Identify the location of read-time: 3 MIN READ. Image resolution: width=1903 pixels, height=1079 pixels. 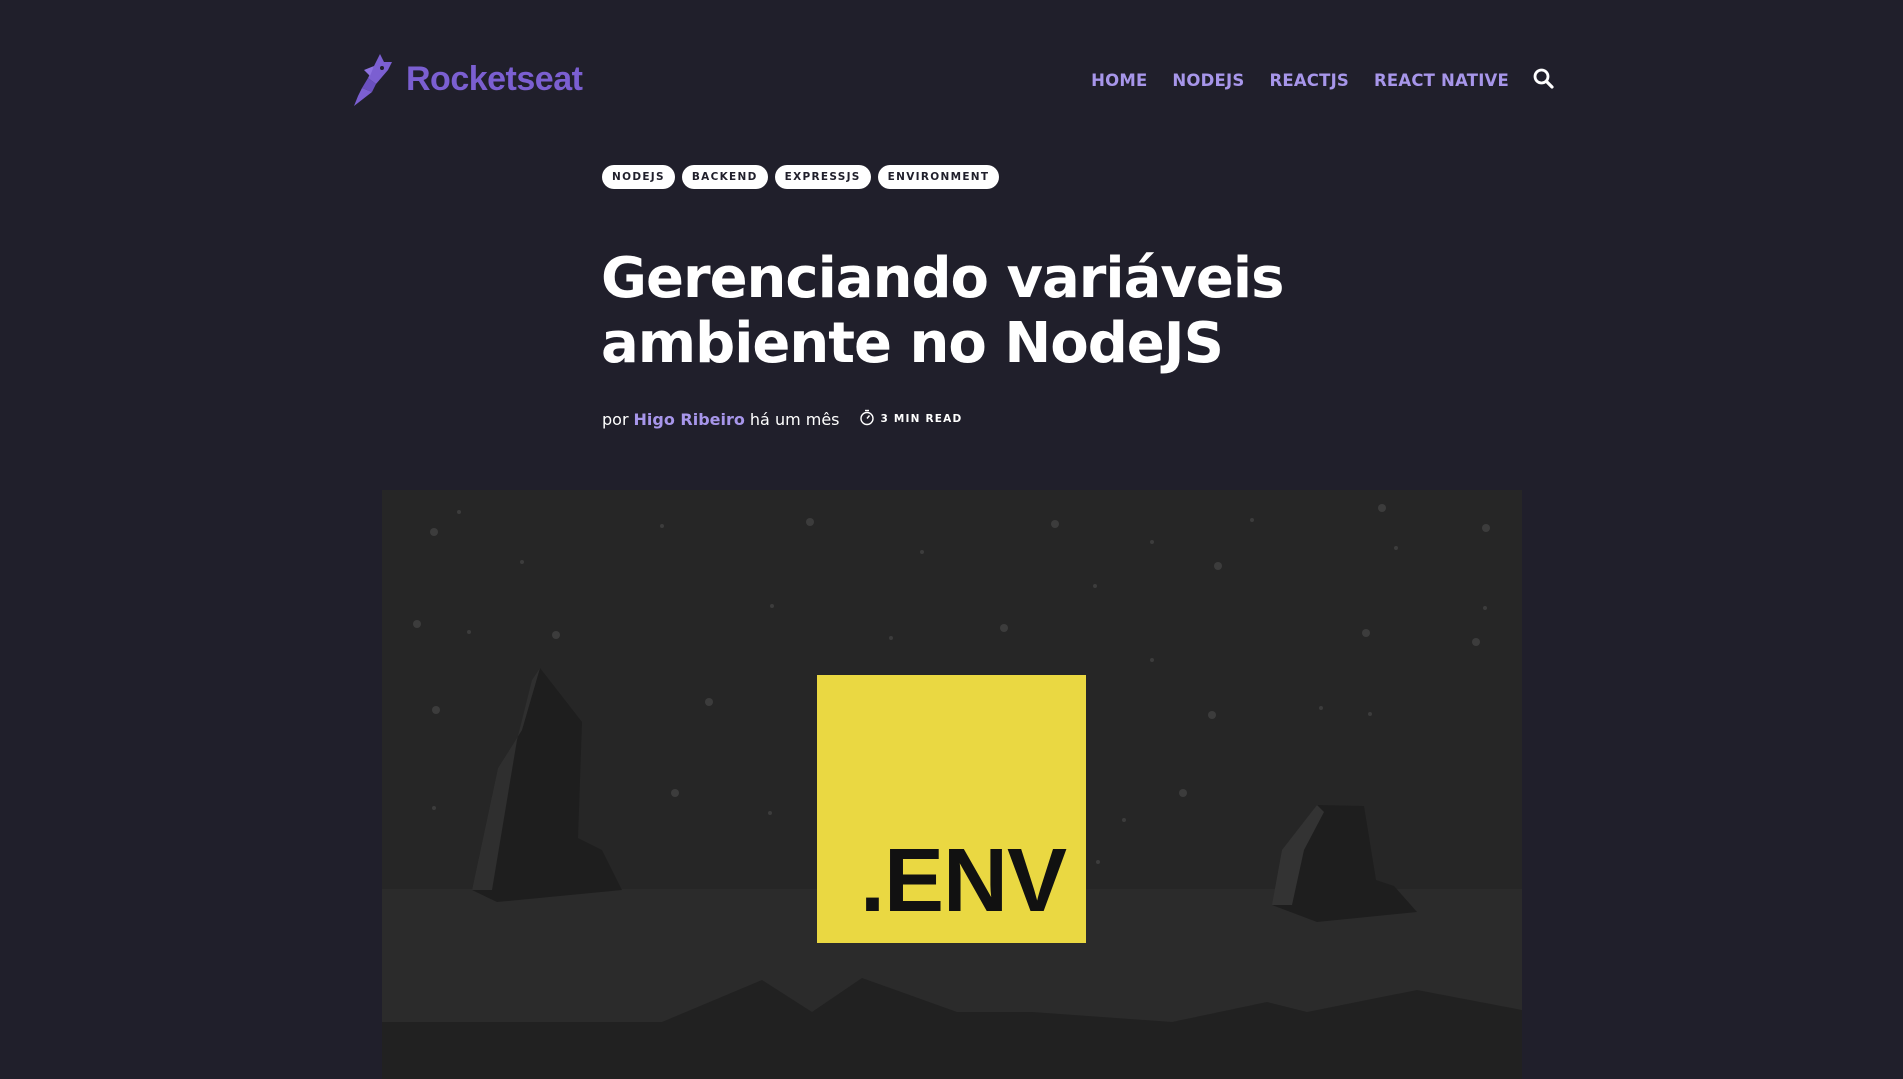
(911, 419).